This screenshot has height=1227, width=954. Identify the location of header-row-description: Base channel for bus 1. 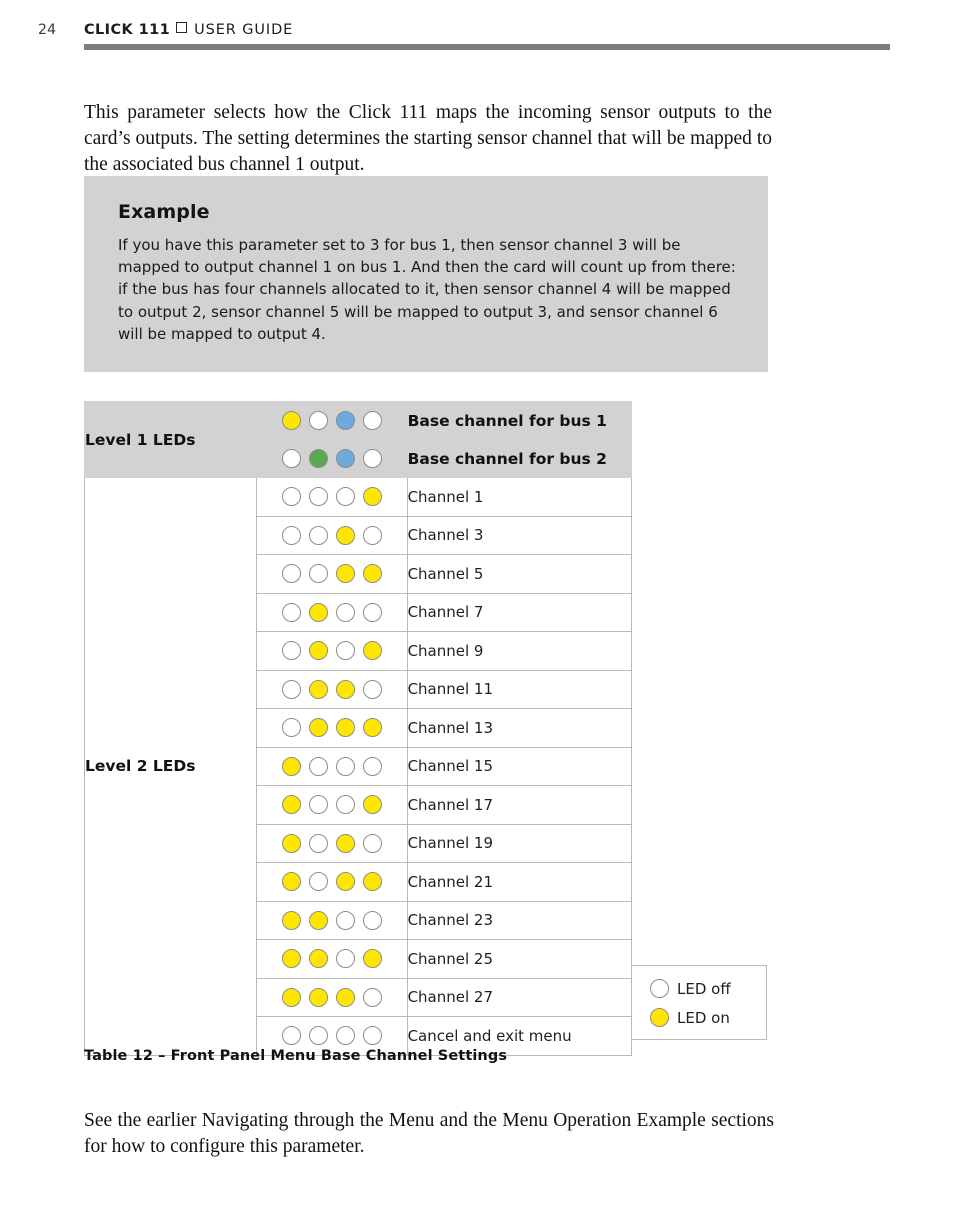
(519, 420).